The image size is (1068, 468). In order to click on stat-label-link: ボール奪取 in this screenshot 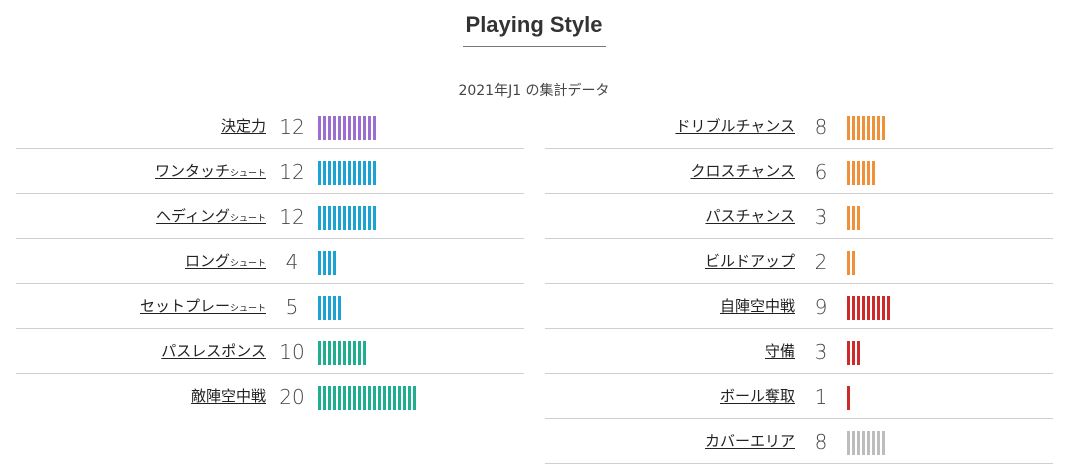, I will do `click(757, 396)`.